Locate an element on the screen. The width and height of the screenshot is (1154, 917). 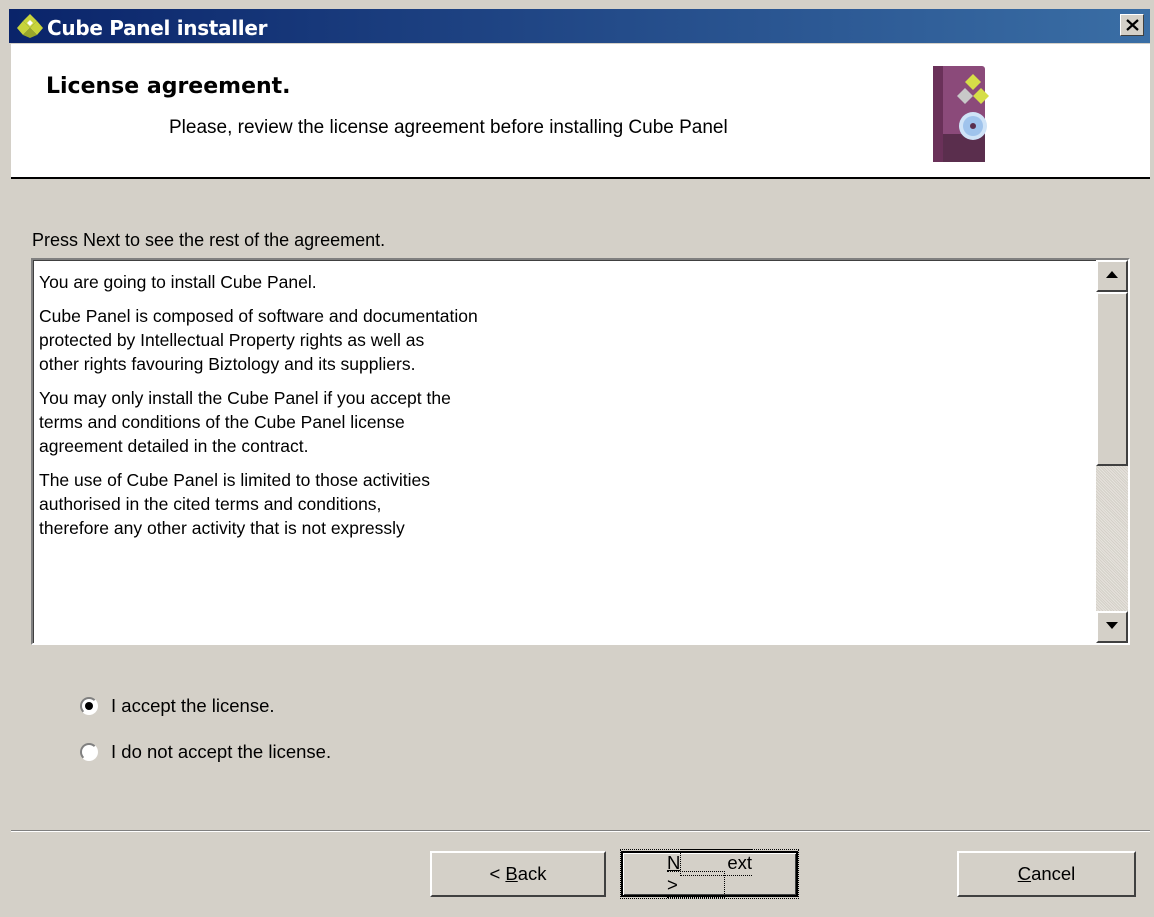
back-label: < Back is located at coordinates (518, 873).